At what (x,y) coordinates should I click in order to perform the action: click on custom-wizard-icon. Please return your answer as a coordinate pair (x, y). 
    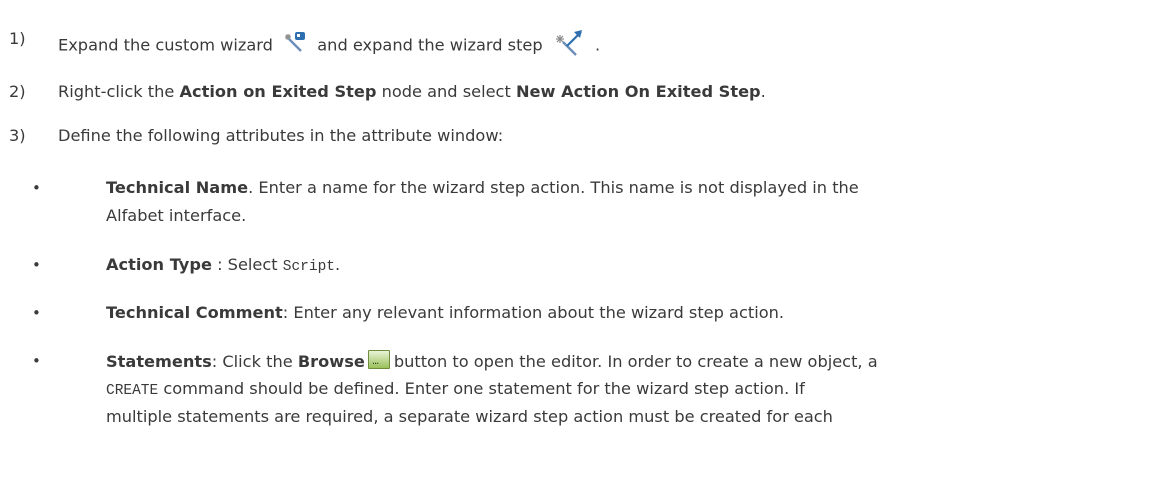
    Looking at the image, I should click on (295, 46).